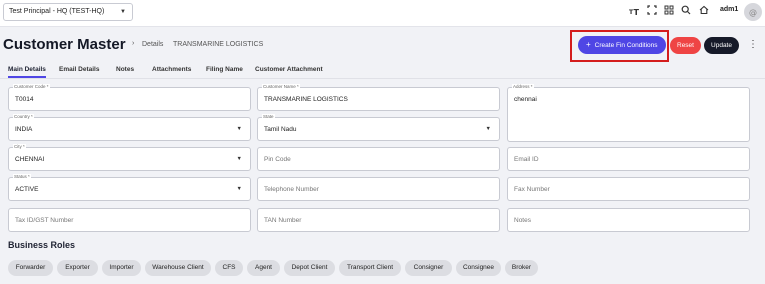  Describe the element at coordinates (178, 268) in the screenshot. I see `role-chip-warehouse-client: Warehouse Client` at that location.